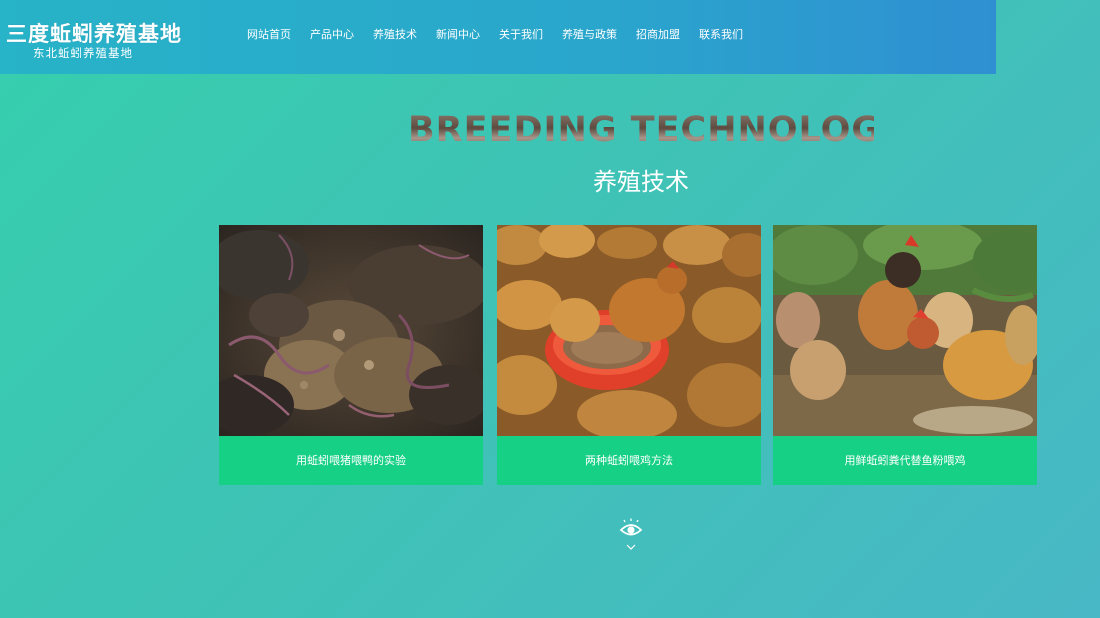  Describe the element at coordinates (269, 35) in the screenshot. I see `nav-item-home: 网站首页` at that location.